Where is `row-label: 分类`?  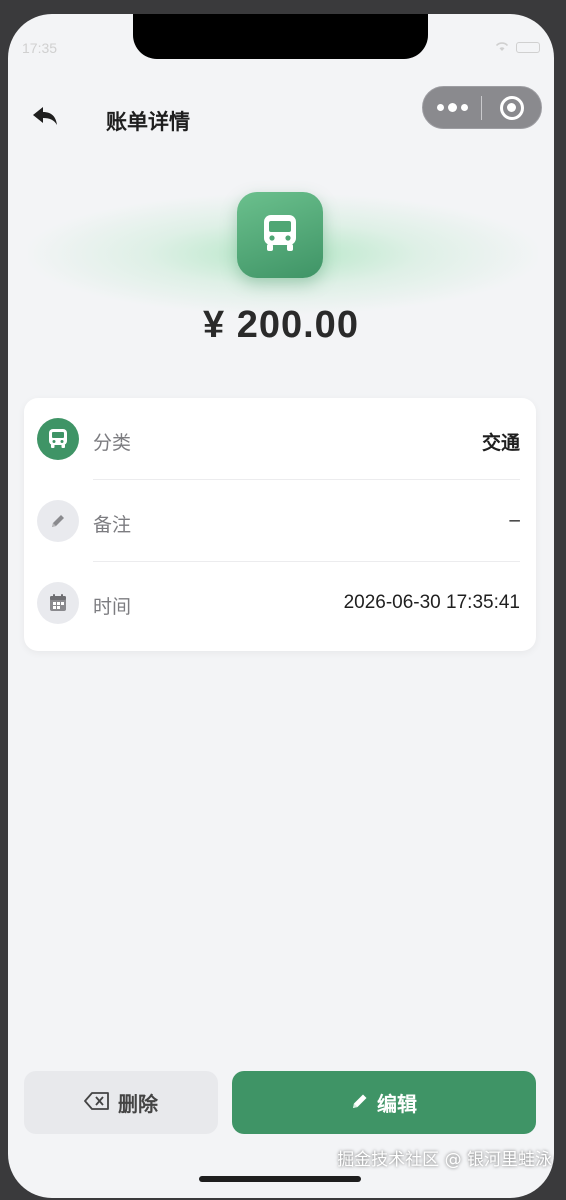 row-label: 分类 is located at coordinates (112, 443).